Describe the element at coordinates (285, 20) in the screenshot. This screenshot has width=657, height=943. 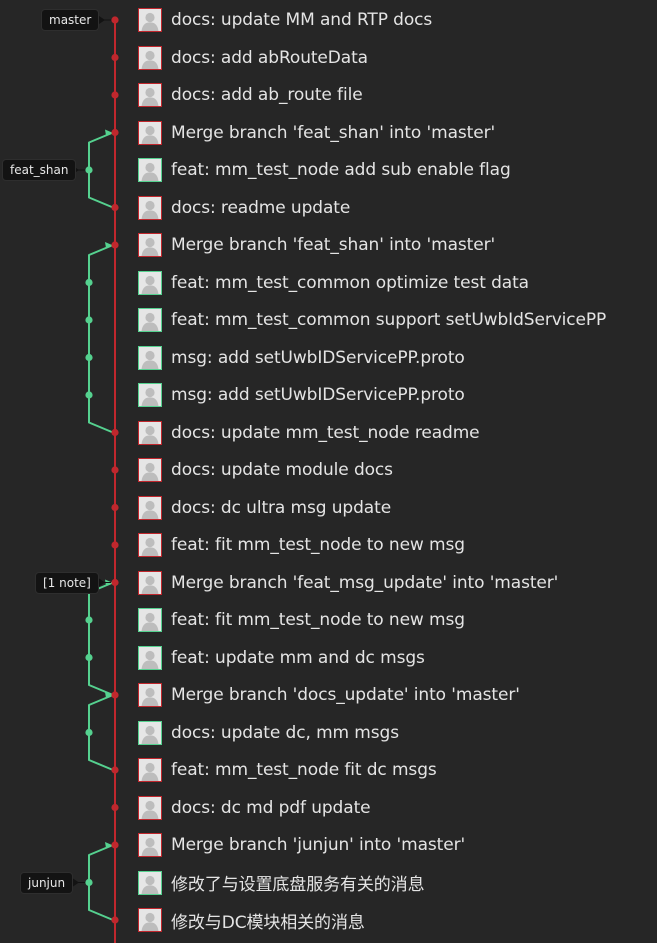
I see `commit-row: docs: update MM and RTP docs` at that location.